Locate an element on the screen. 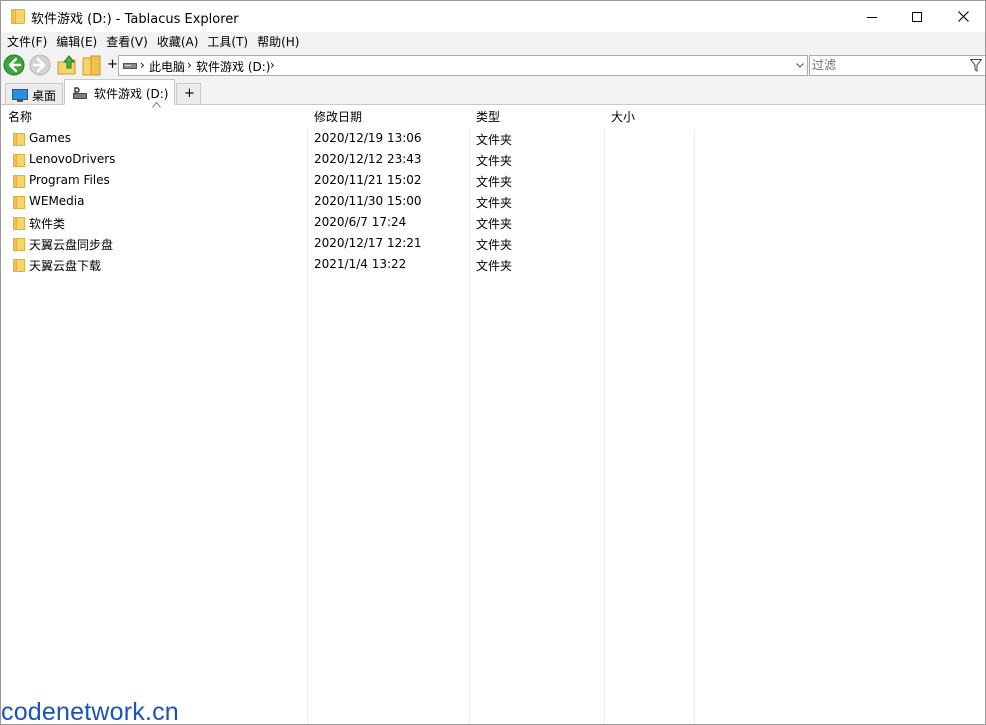 This screenshot has width=986, height=725. list-item: 天翼云盘下载 2021/1/4 13:22 文件夹 is located at coordinates (348, 265).